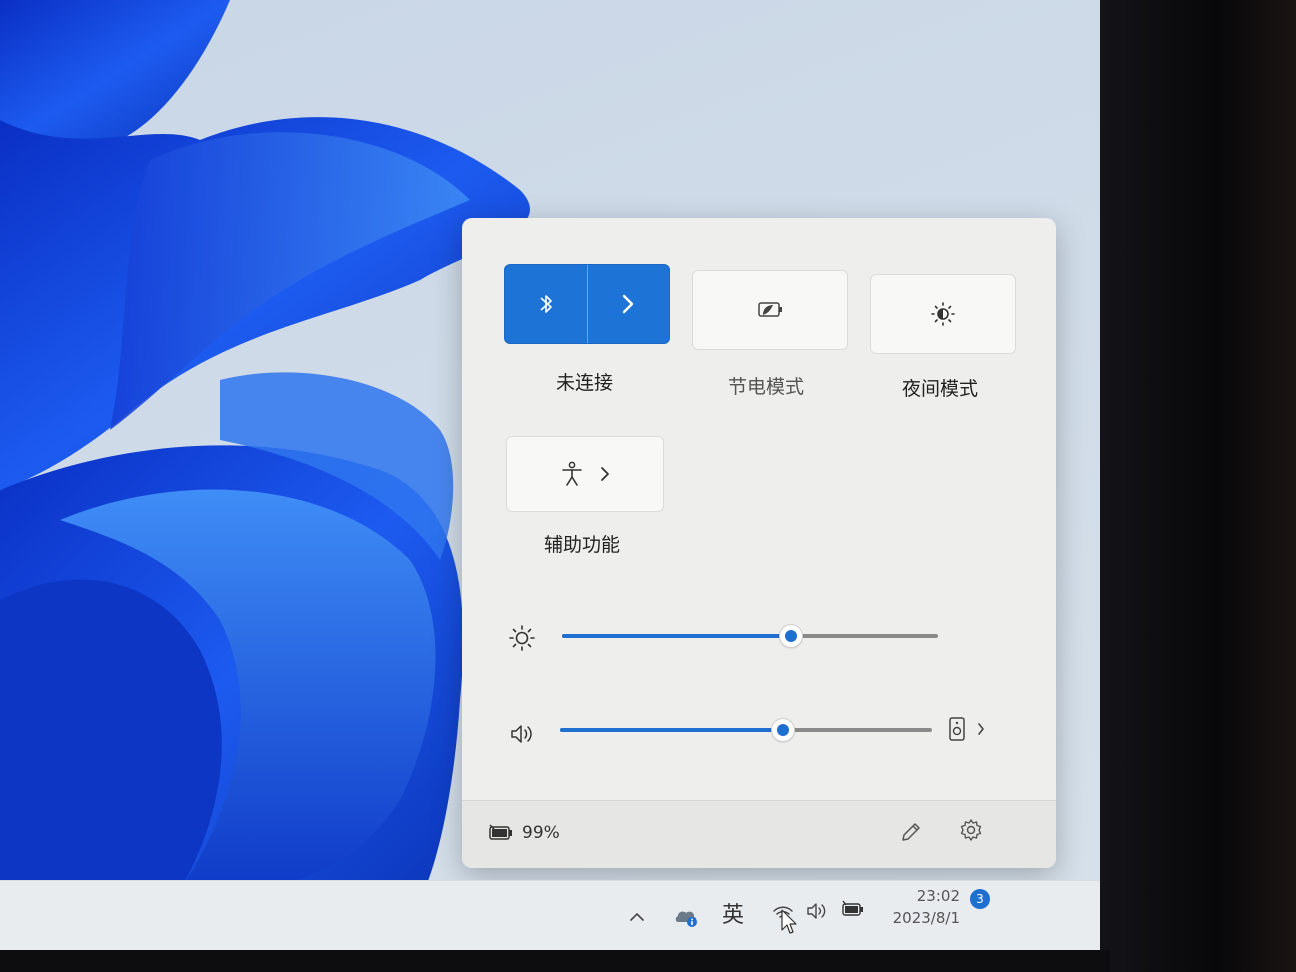 Image resolution: width=1296 pixels, height=972 pixels. What do you see at coordinates (938, 896) in the screenshot?
I see `clock-time: 23:02` at bounding box center [938, 896].